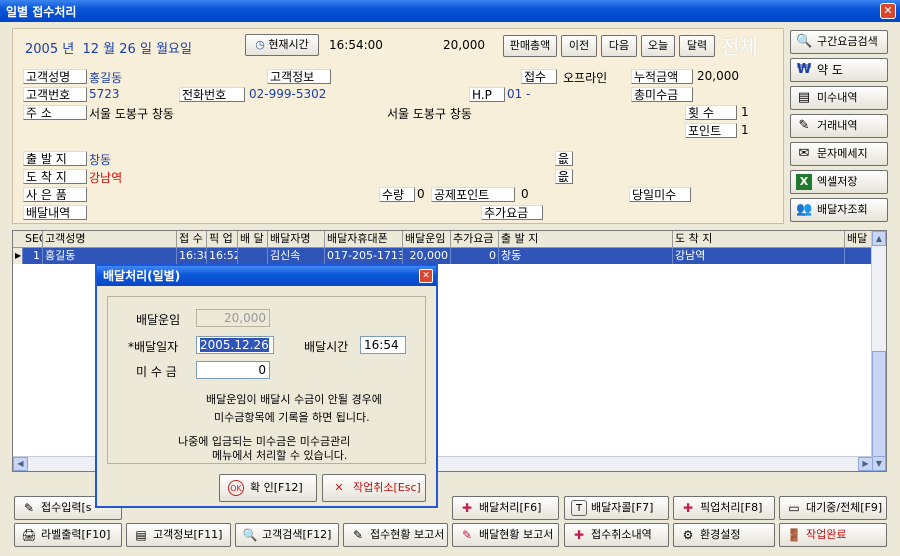  I want to click on cell-courier-phone: 017-205-1713, so click(365, 256).